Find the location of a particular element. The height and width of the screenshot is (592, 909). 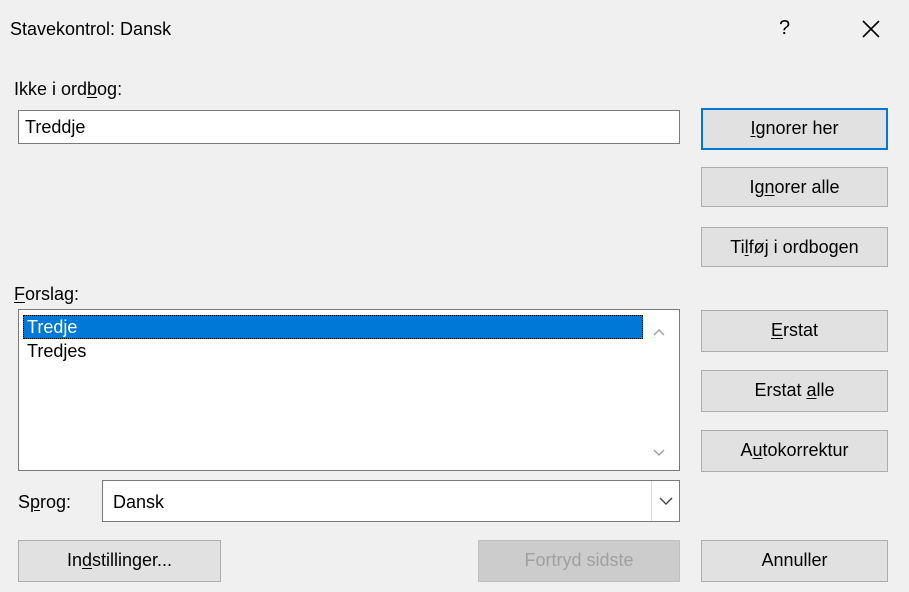

add-to-dictionary-button: Tilføj i ordbogen is located at coordinates (794, 247).